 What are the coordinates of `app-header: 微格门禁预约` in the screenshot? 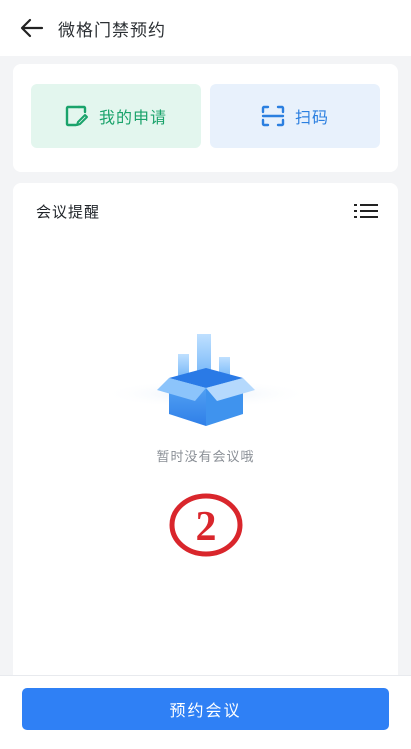 It's located at (205, 28).